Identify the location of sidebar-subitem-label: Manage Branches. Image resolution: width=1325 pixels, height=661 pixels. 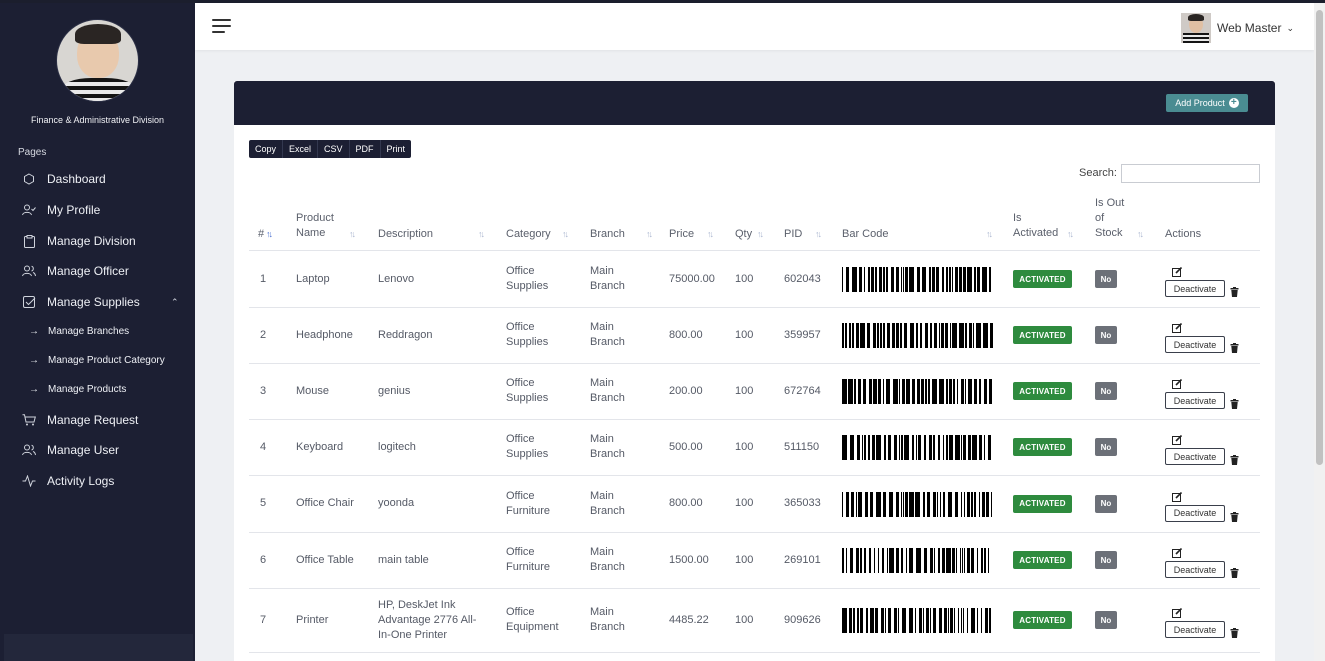
(89, 331).